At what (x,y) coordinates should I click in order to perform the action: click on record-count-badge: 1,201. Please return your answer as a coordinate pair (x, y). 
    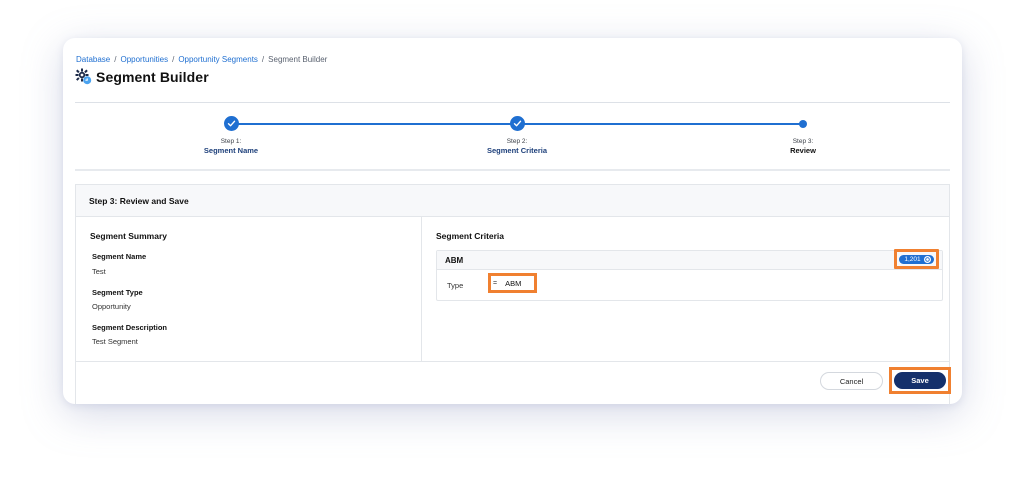
    Looking at the image, I should click on (916, 259).